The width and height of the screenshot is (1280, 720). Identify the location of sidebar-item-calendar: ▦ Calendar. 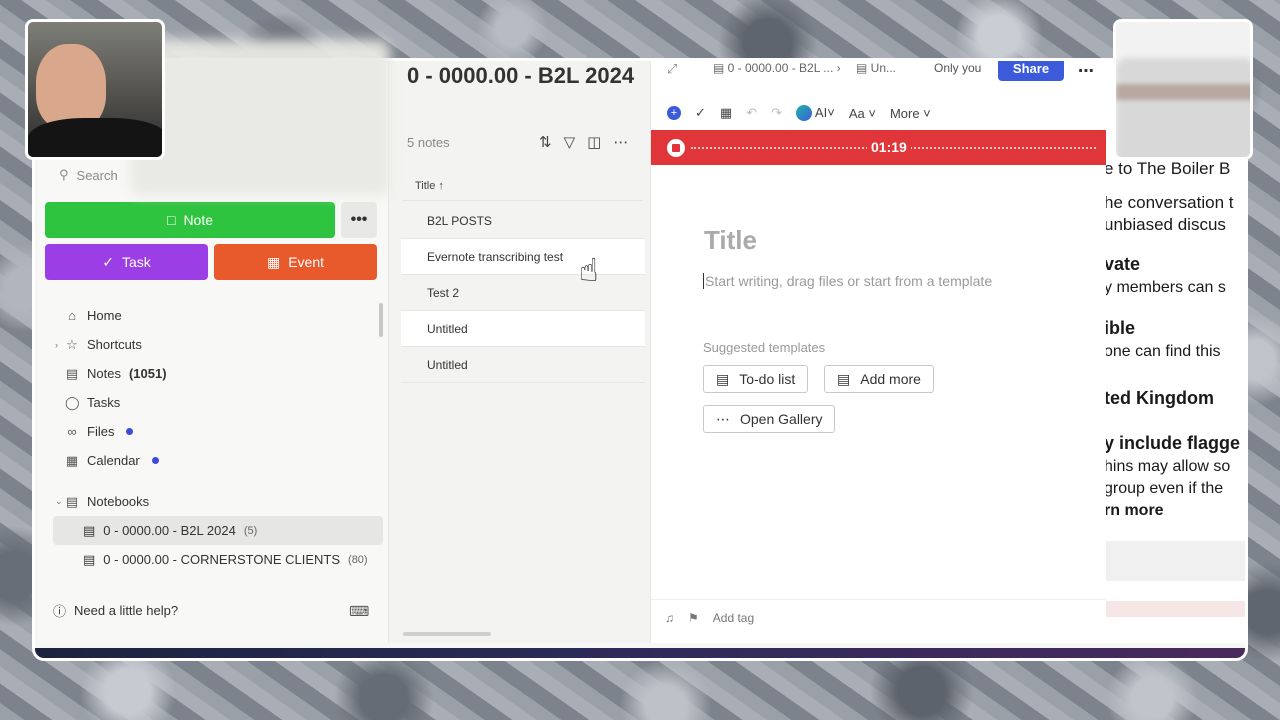
(213, 460).